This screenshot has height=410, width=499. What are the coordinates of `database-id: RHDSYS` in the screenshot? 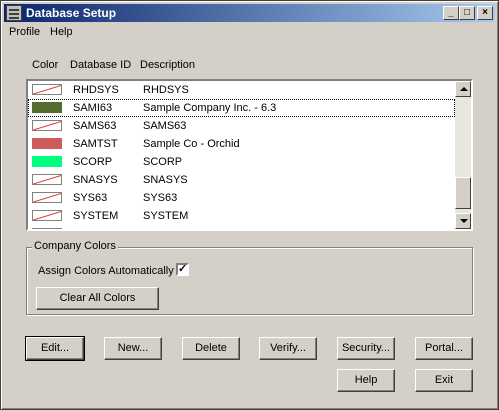 It's located at (96, 90).